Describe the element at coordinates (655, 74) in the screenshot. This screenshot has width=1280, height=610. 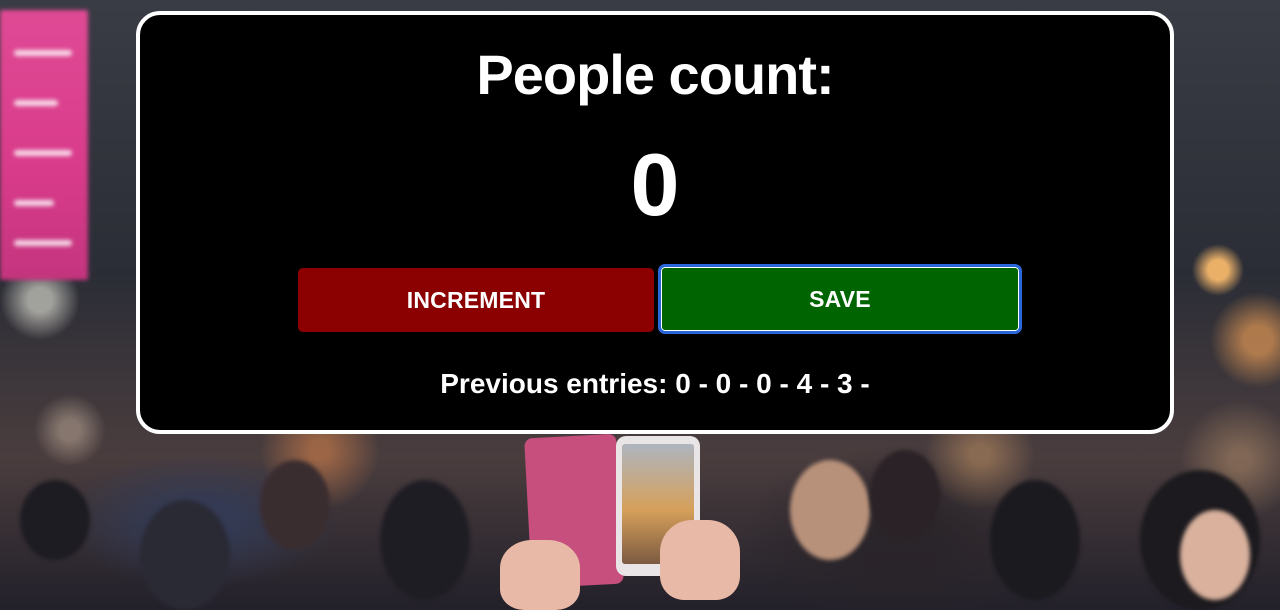
I see `page-title: People count:` at that location.